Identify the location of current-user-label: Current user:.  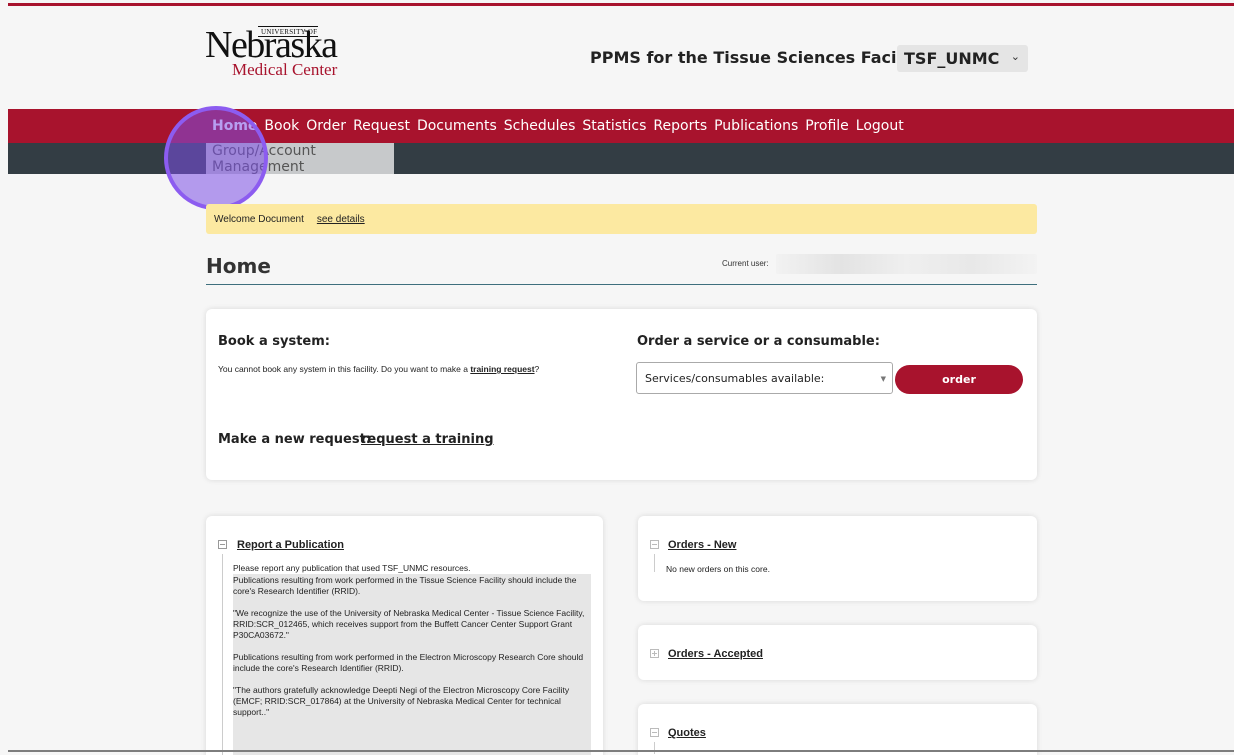
(745, 263).